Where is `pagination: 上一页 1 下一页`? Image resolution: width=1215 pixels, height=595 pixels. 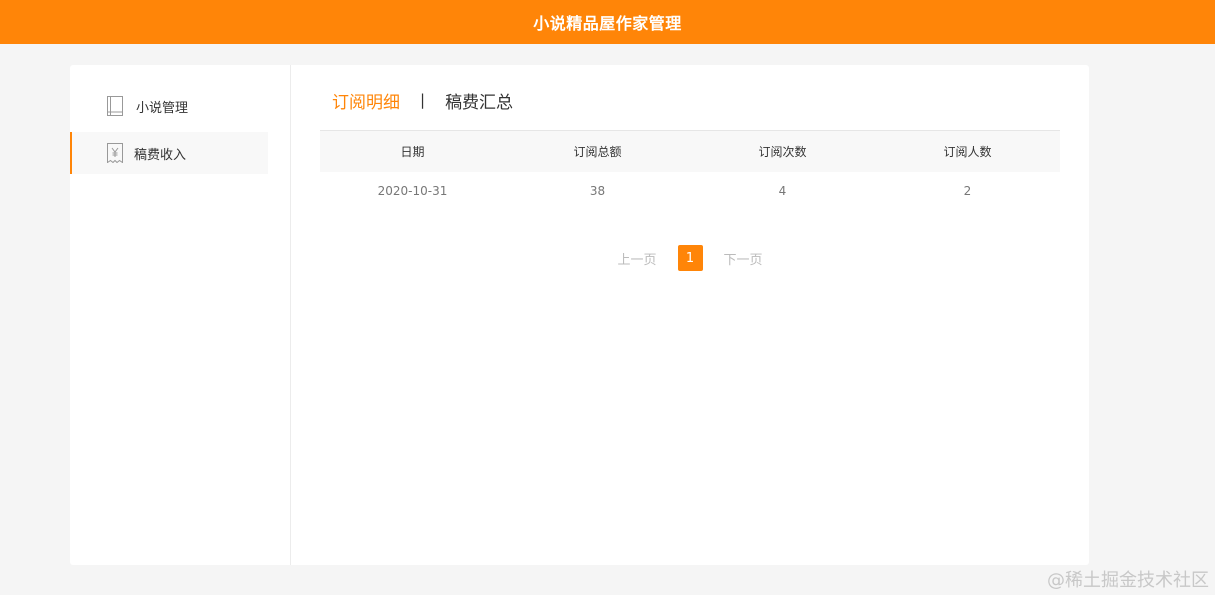
pagination: 上一页 1 下一页 is located at coordinates (690, 258).